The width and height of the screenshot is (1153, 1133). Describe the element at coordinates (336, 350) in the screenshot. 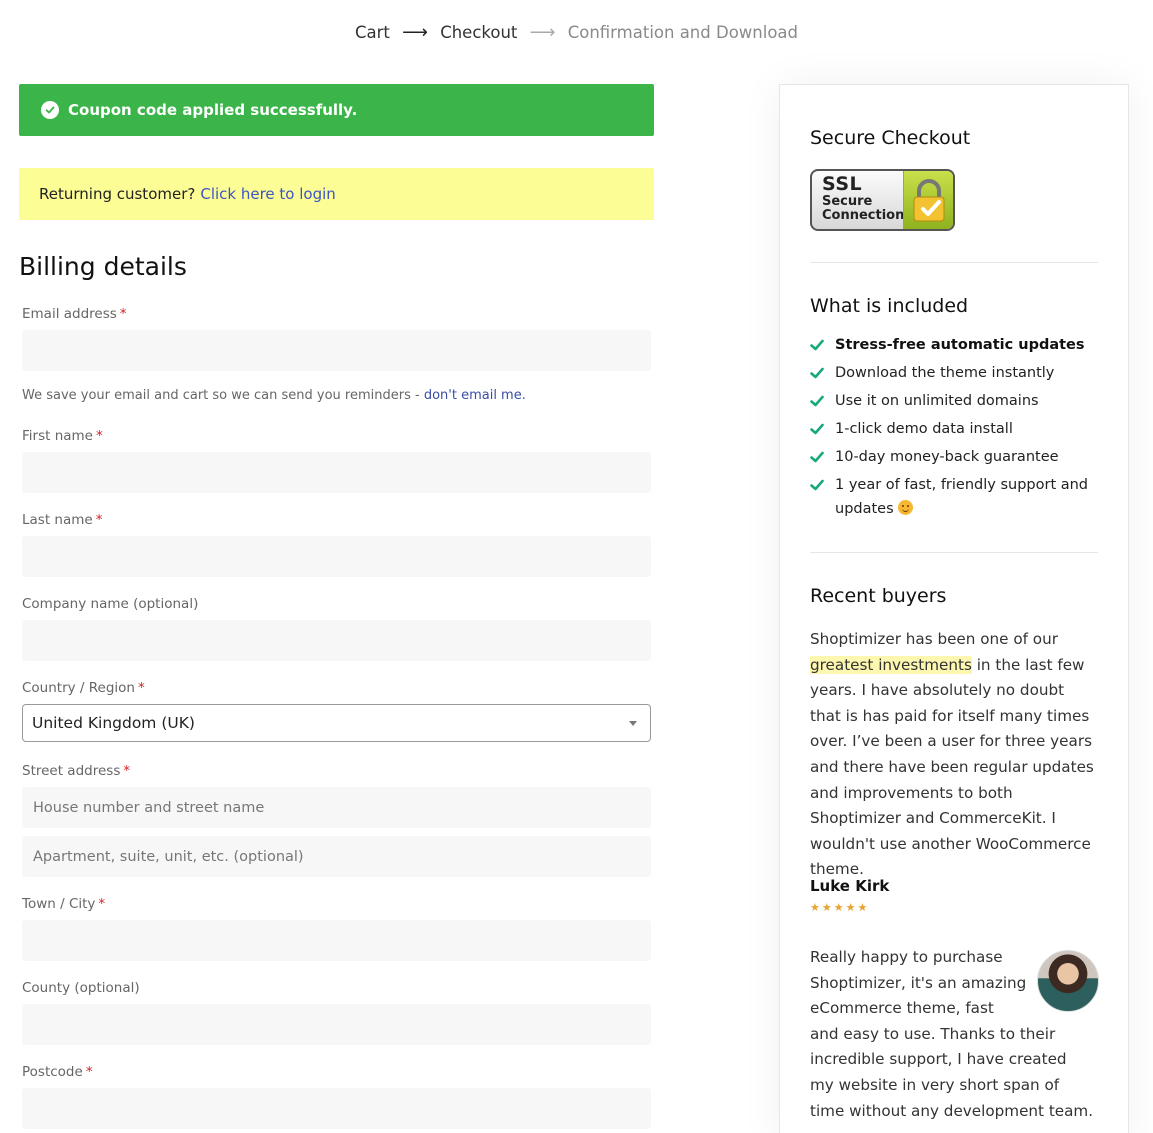

I see `email-field` at that location.